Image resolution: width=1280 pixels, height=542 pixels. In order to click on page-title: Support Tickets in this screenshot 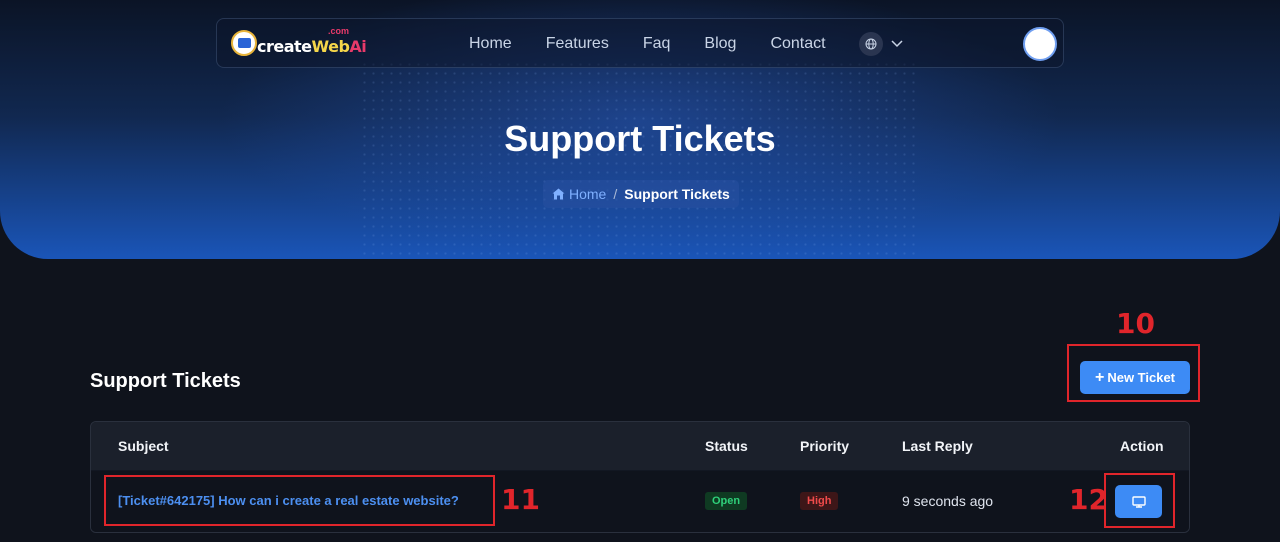, I will do `click(640, 138)`.